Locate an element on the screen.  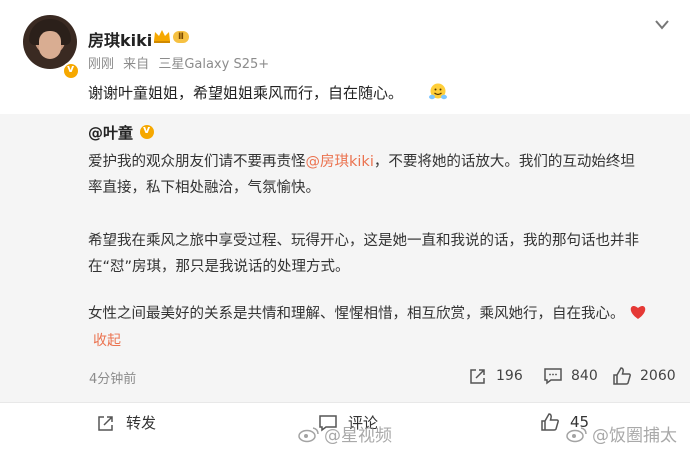
repost-text: 爱护我的观众朋友们请不要再责怪 is located at coordinates (197, 162).